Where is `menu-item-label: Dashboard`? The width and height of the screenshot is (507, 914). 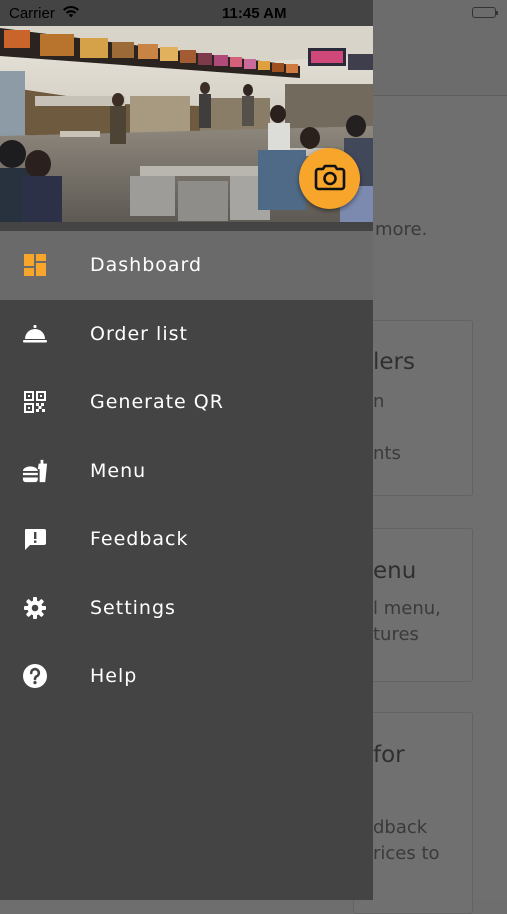 menu-item-label: Dashboard is located at coordinates (146, 265).